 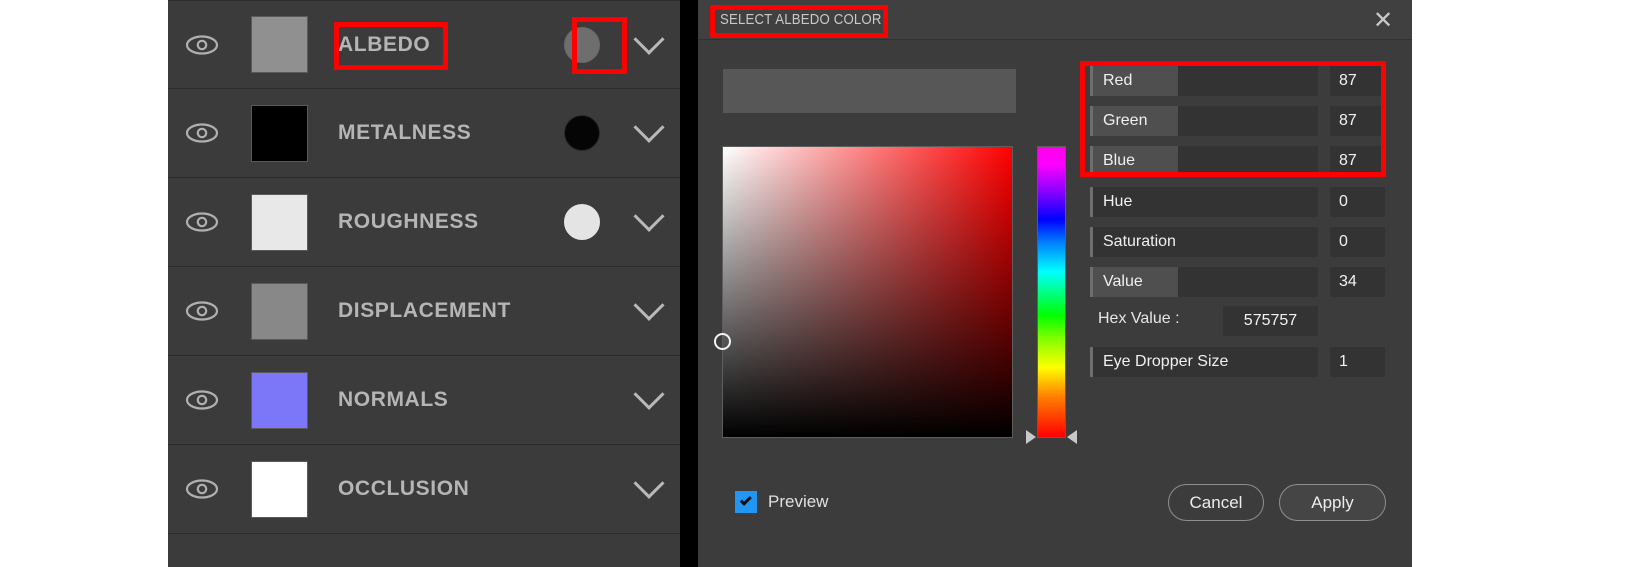 I want to click on hue-slider, so click(x=1051, y=292).